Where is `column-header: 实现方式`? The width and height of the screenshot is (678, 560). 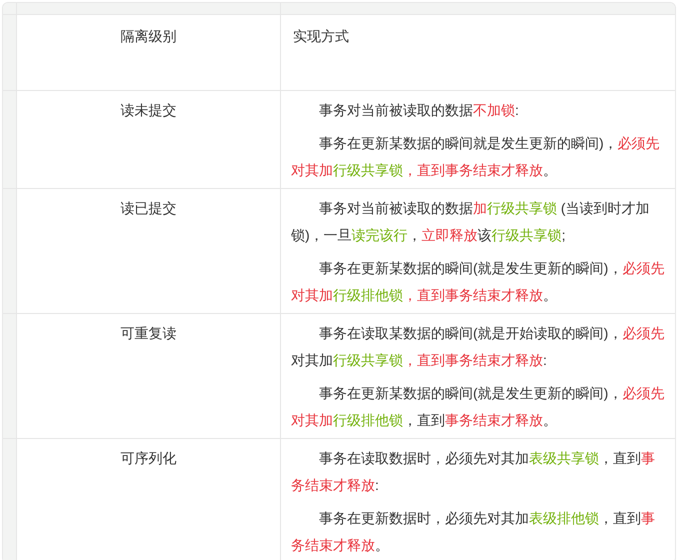
column-header: 实现方式 is located at coordinates (321, 36).